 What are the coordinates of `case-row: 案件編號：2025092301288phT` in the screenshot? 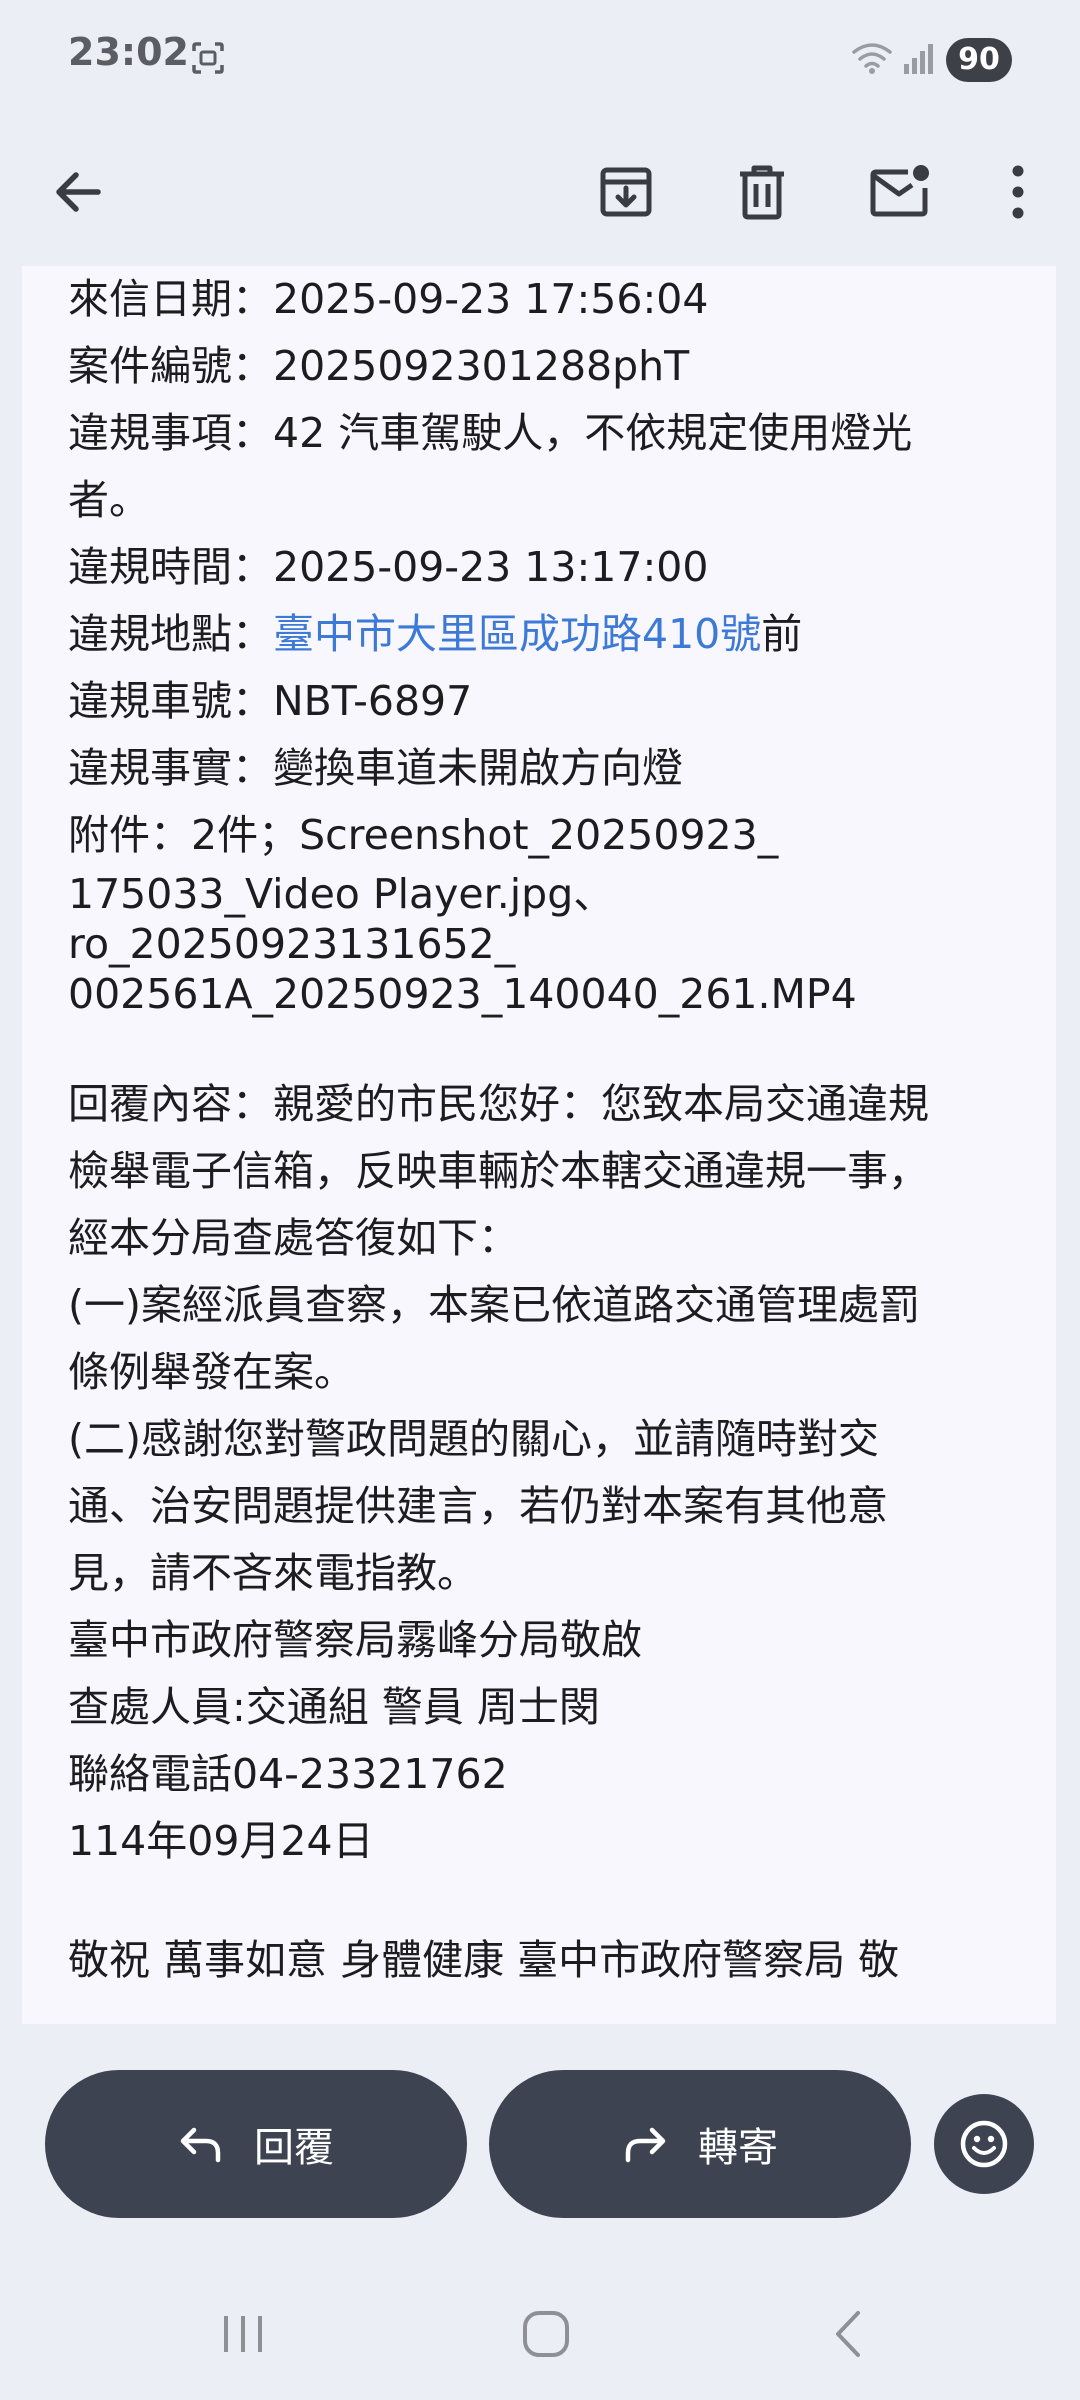 It's located at (548, 366).